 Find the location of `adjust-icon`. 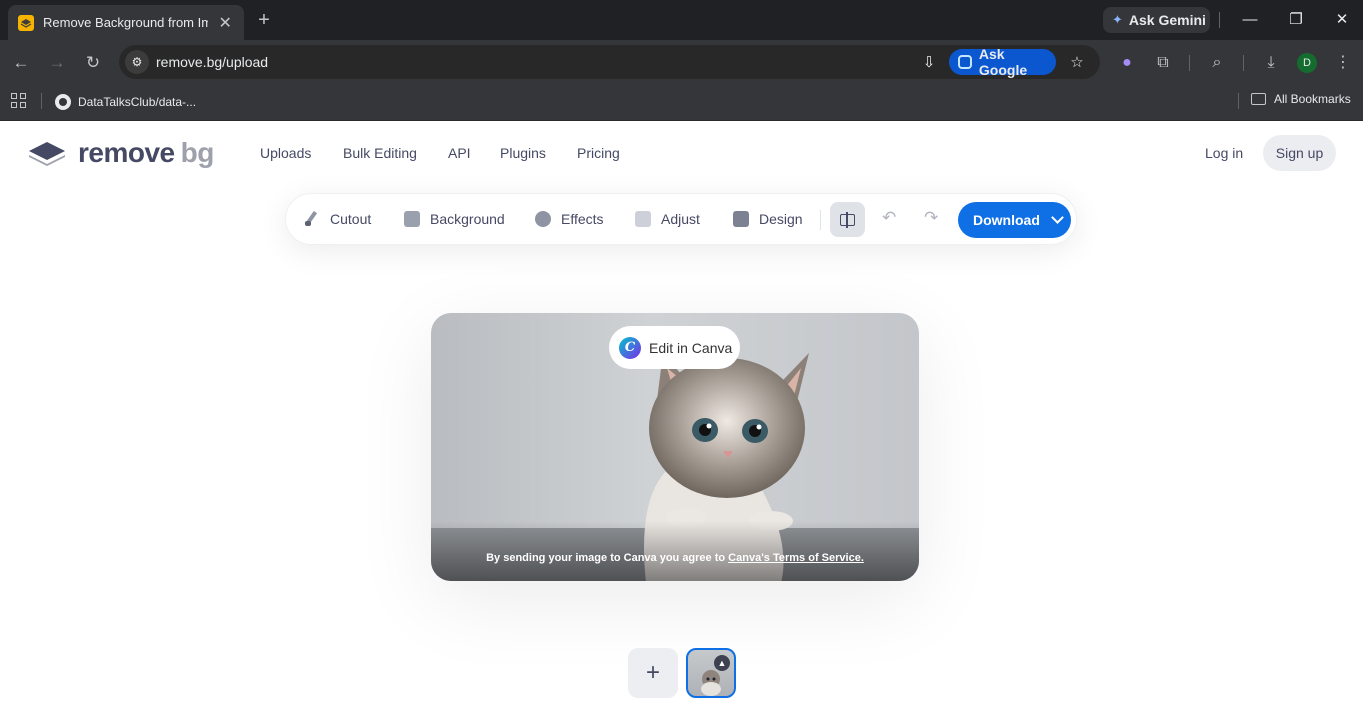

adjust-icon is located at coordinates (643, 219).